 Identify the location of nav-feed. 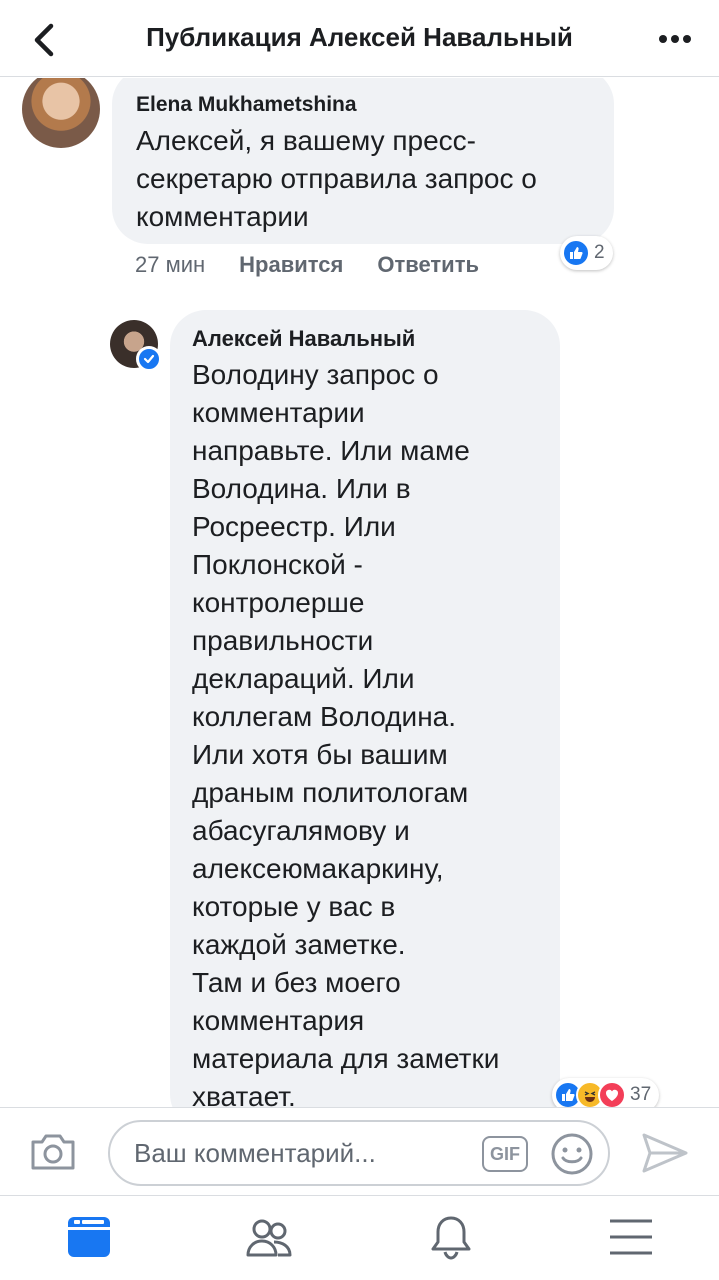
(89, 1237).